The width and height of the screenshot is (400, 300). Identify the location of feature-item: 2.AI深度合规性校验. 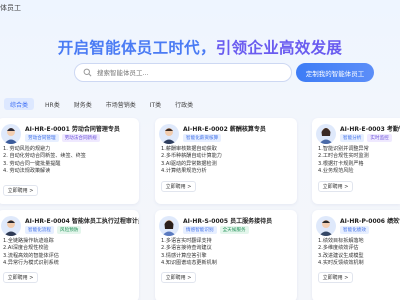
(26, 248).